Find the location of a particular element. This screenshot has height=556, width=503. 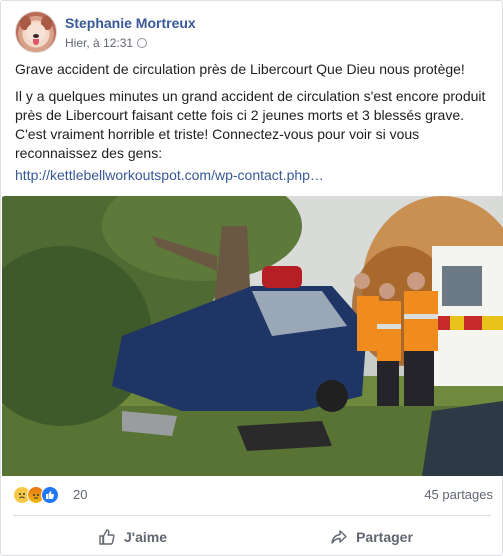

post-header: Stephanie Mortreux Hier, à 12:31 is located at coordinates (250, 33).